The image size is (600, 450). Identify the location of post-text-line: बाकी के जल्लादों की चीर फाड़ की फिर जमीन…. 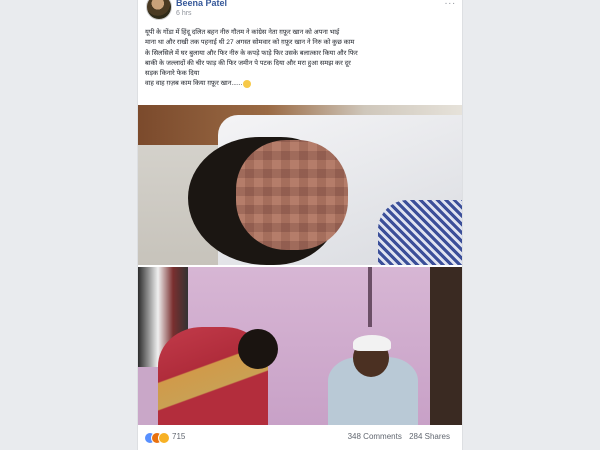
(248, 63).